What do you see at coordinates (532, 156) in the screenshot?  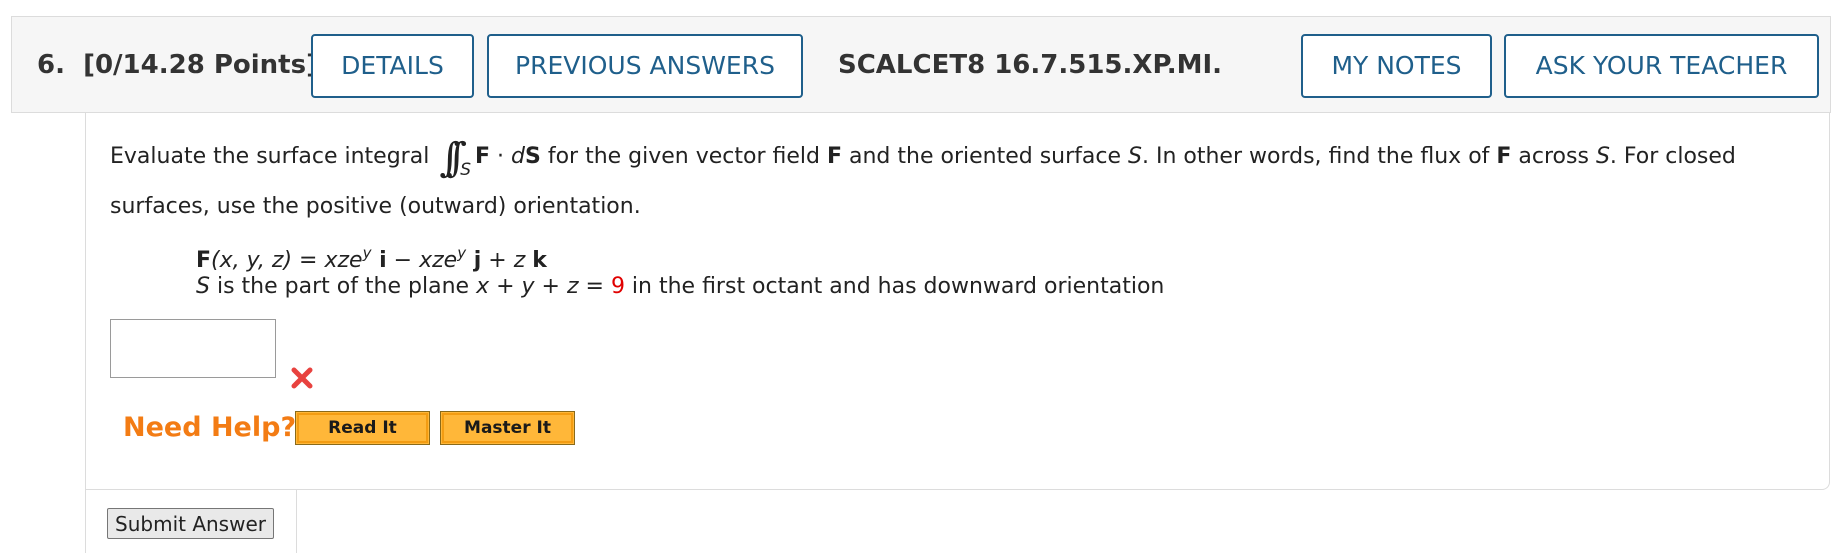 I see `integrand-S: S` at bounding box center [532, 156].